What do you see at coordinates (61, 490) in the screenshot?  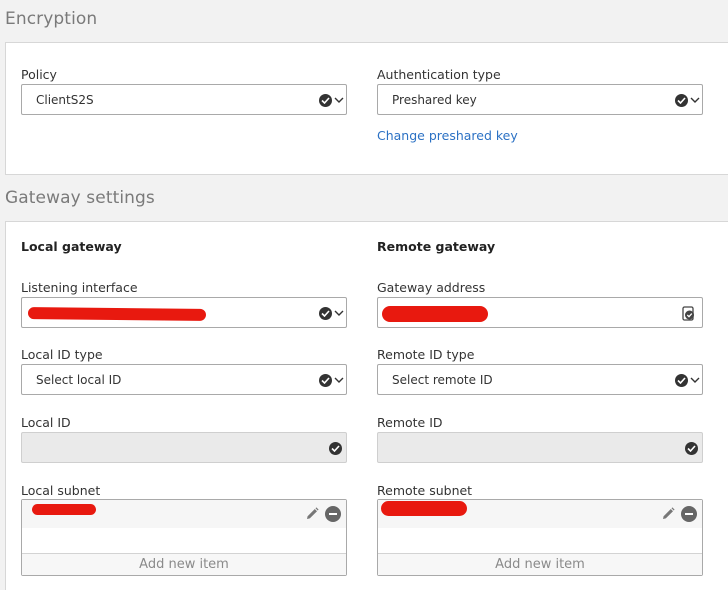 I see `local-subnet-label: Local subnet` at bounding box center [61, 490].